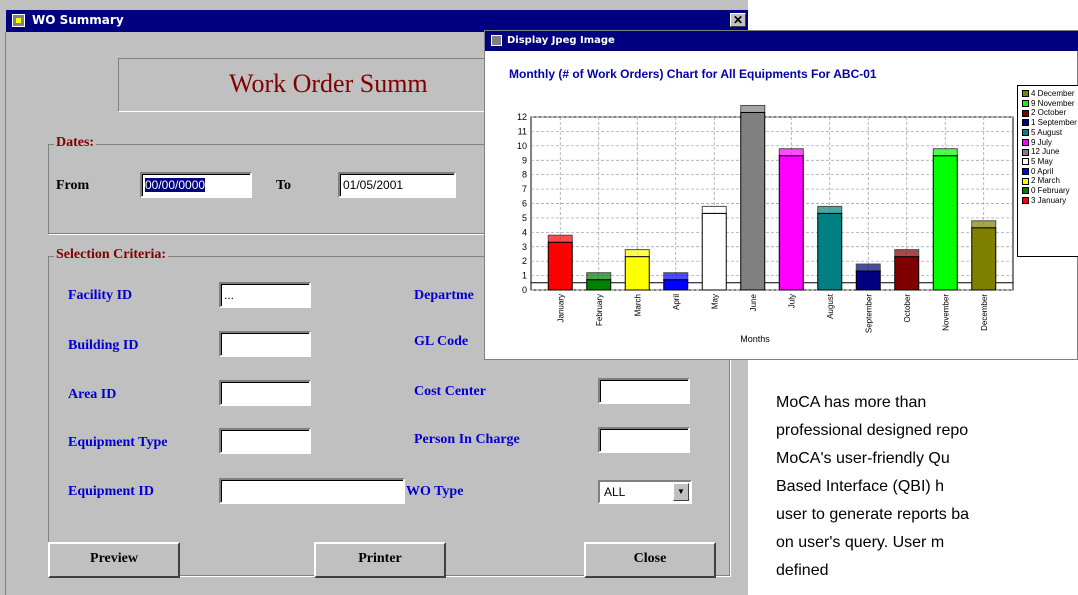 The width and height of the screenshot is (1078, 595). Describe the element at coordinates (753, 302) in the screenshot. I see `x-tick-label: June` at that location.